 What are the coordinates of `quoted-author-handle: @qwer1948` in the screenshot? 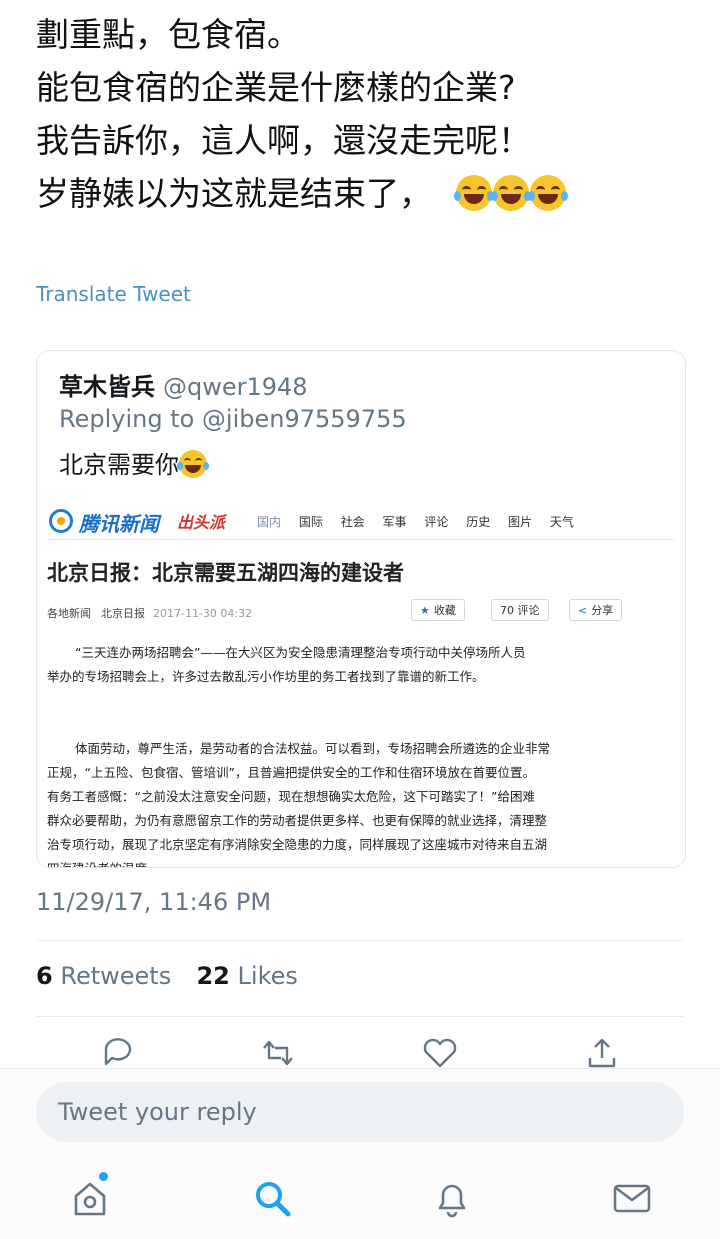 It's located at (235, 387).